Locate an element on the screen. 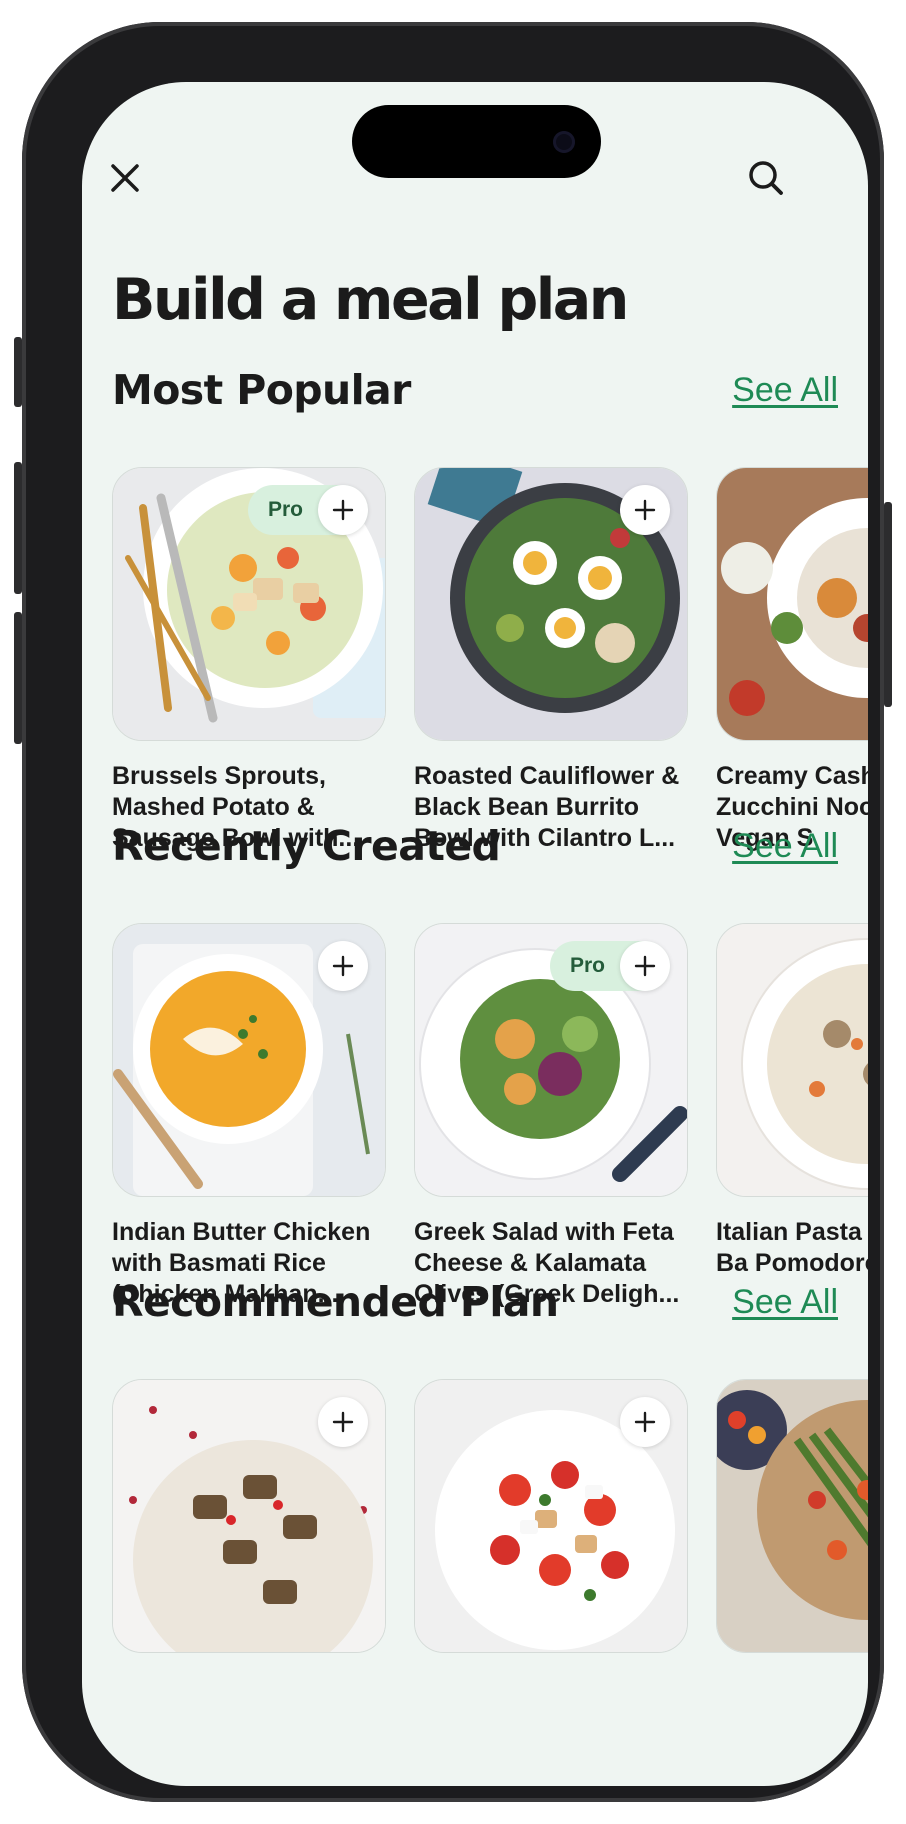 Image resolution: width=906 pixels, height=1824 pixels. section-header-recently-created: Recently Created See All is located at coordinates (475, 846).